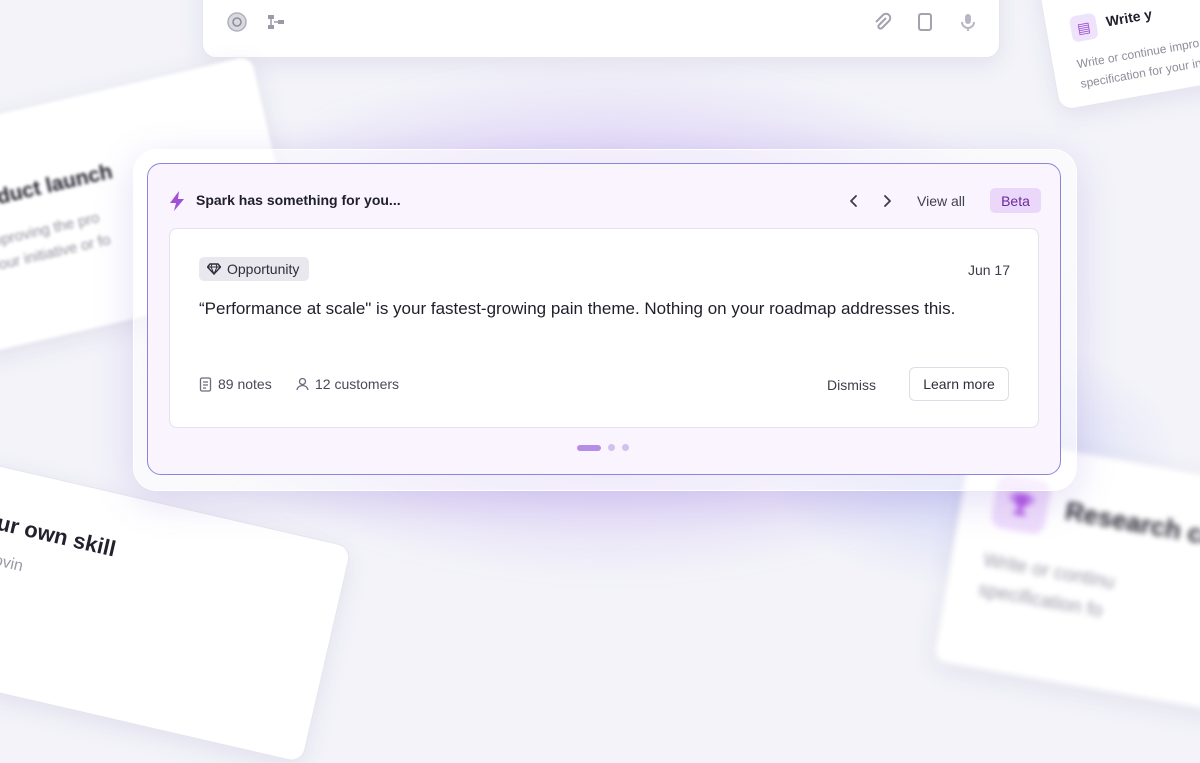  I want to click on flow-icon, so click(276, 22).